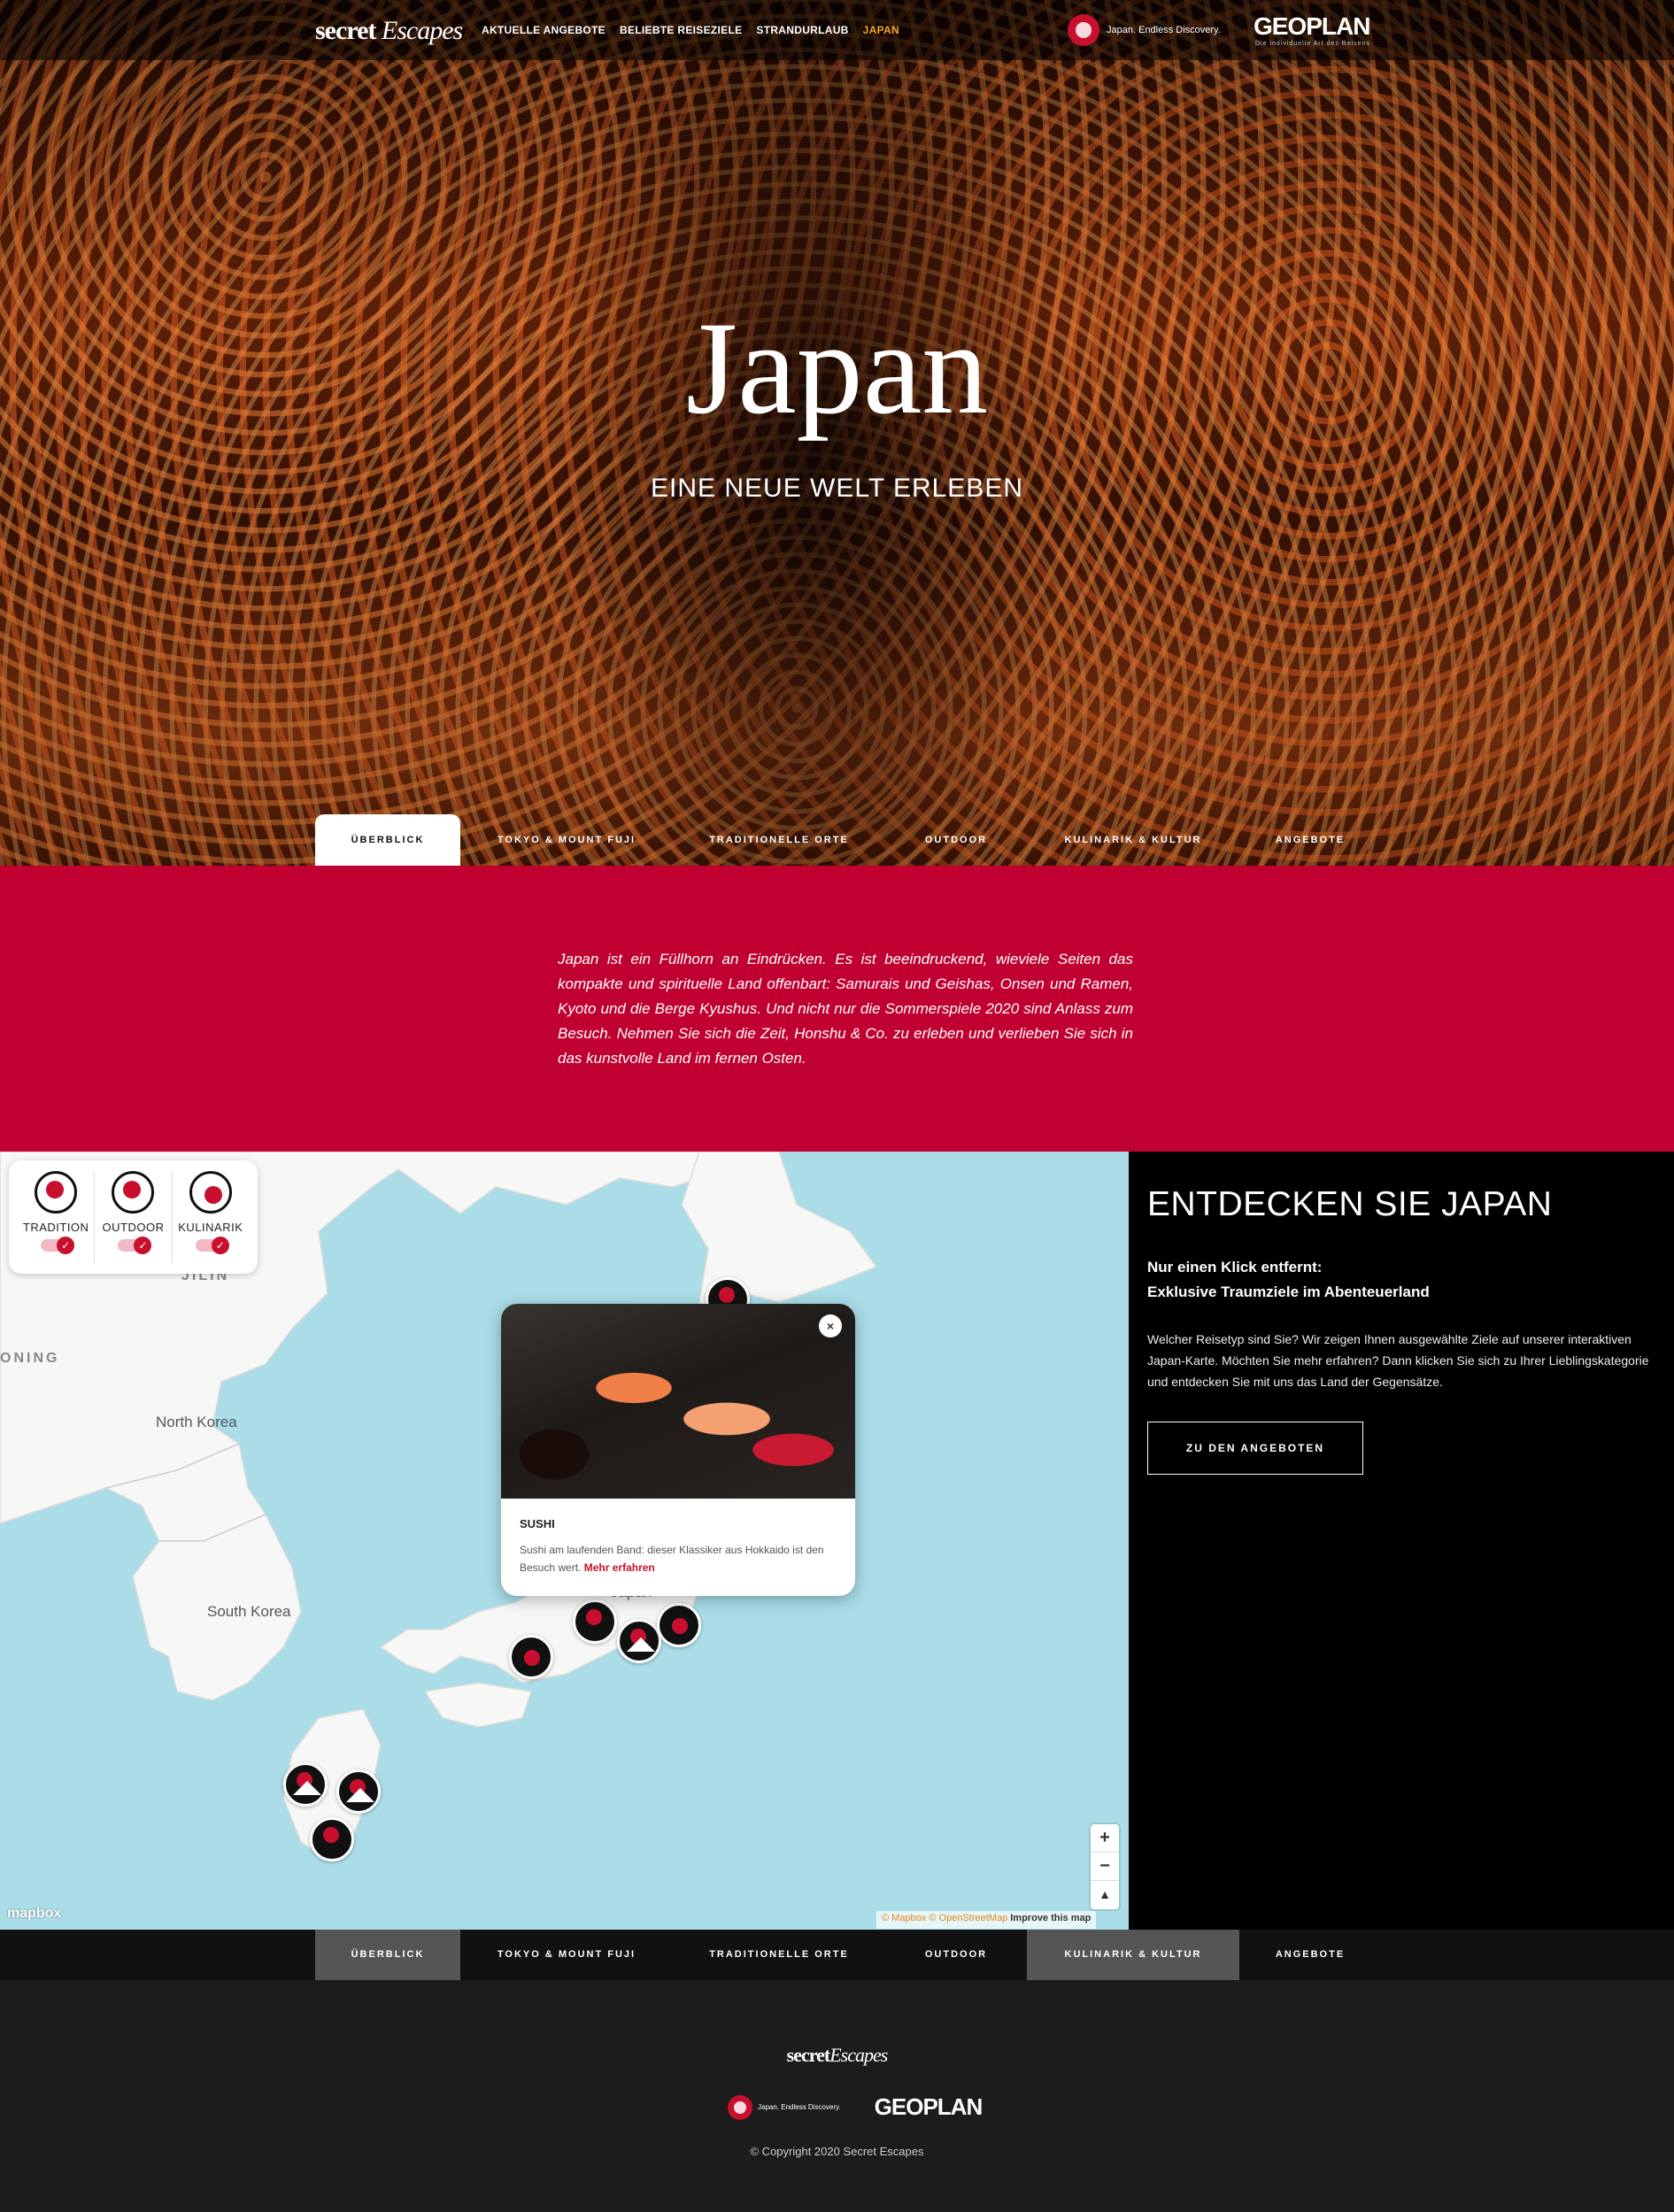 The height and width of the screenshot is (2212, 1674). What do you see at coordinates (56, 1192) in the screenshot?
I see `torii-gate-icon` at bounding box center [56, 1192].